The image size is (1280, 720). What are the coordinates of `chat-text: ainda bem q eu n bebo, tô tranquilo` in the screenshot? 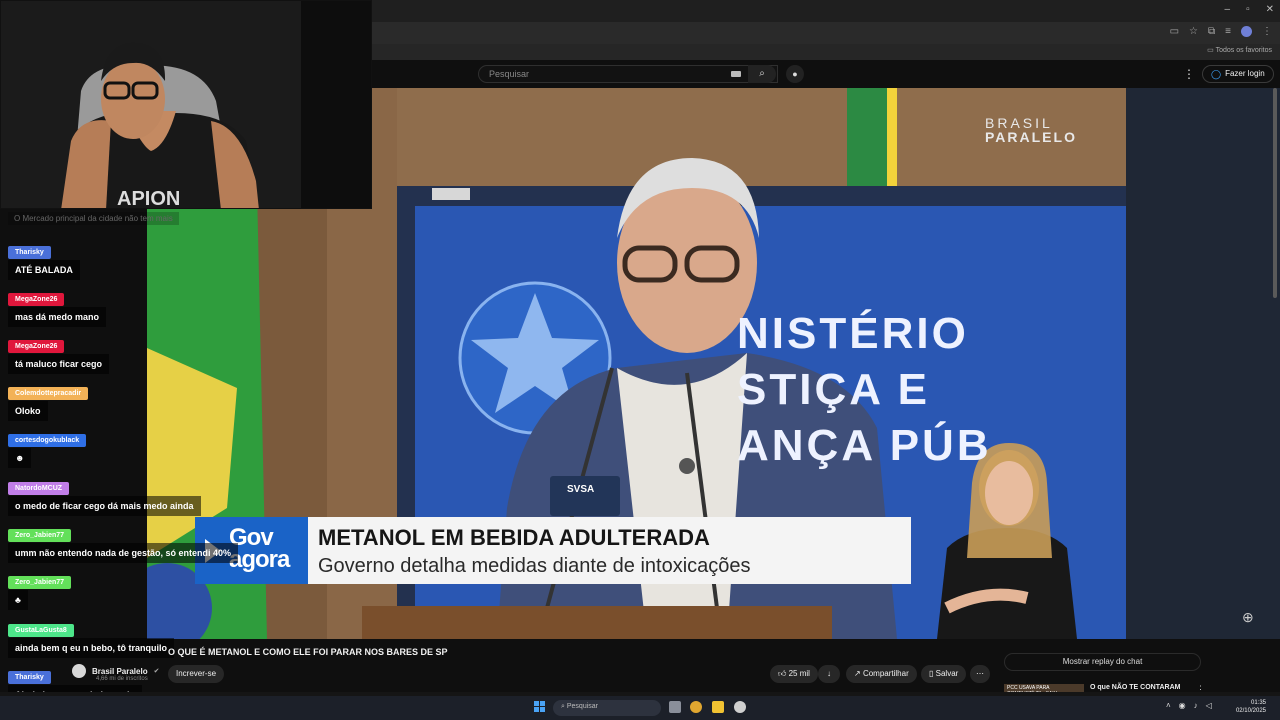 It's located at (91, 648).